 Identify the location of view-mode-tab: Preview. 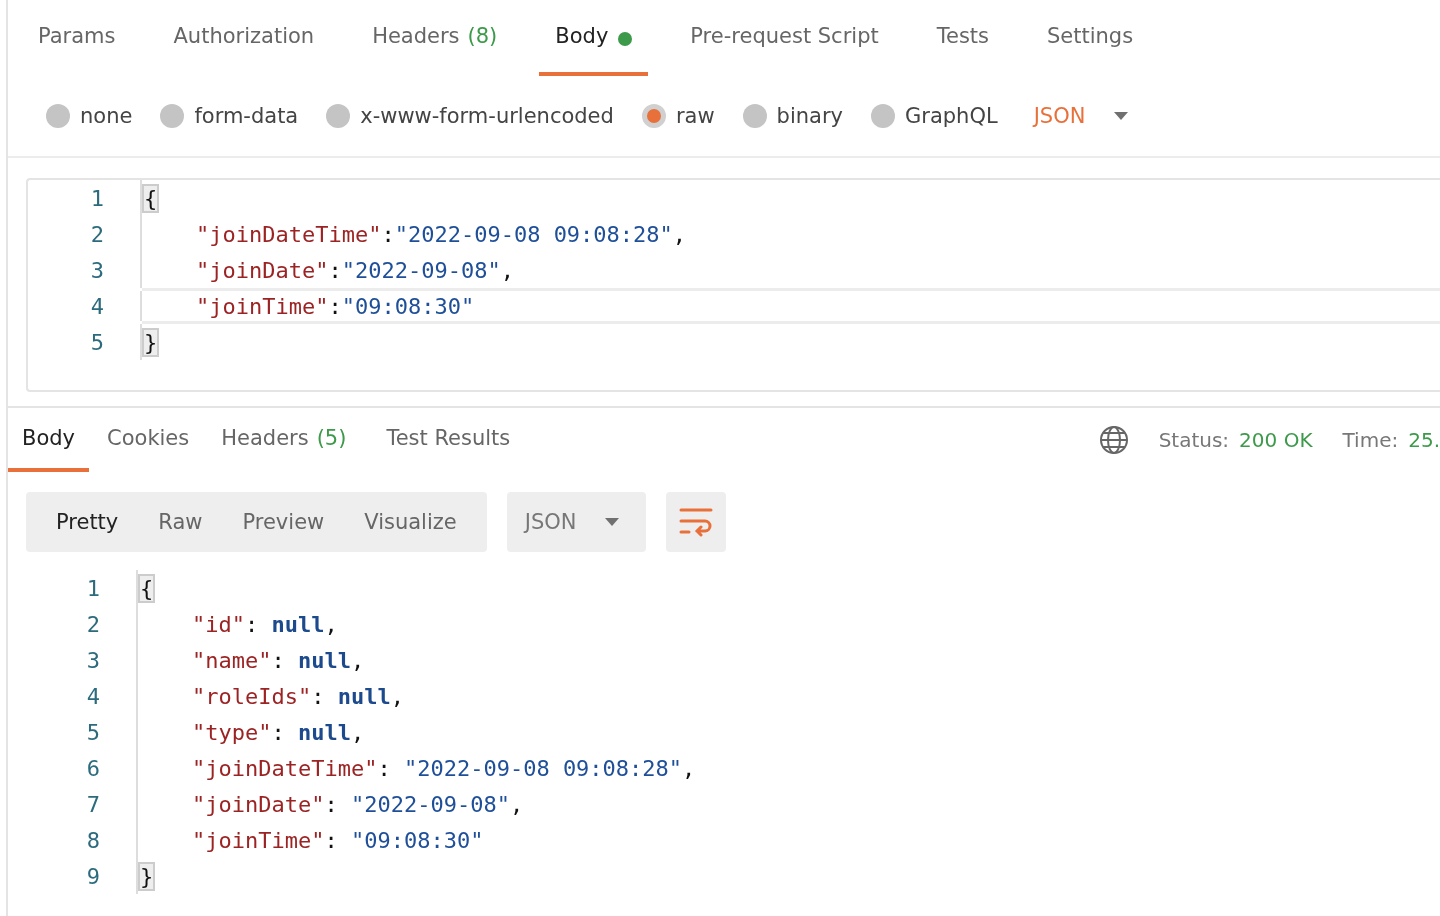
(283, 522).